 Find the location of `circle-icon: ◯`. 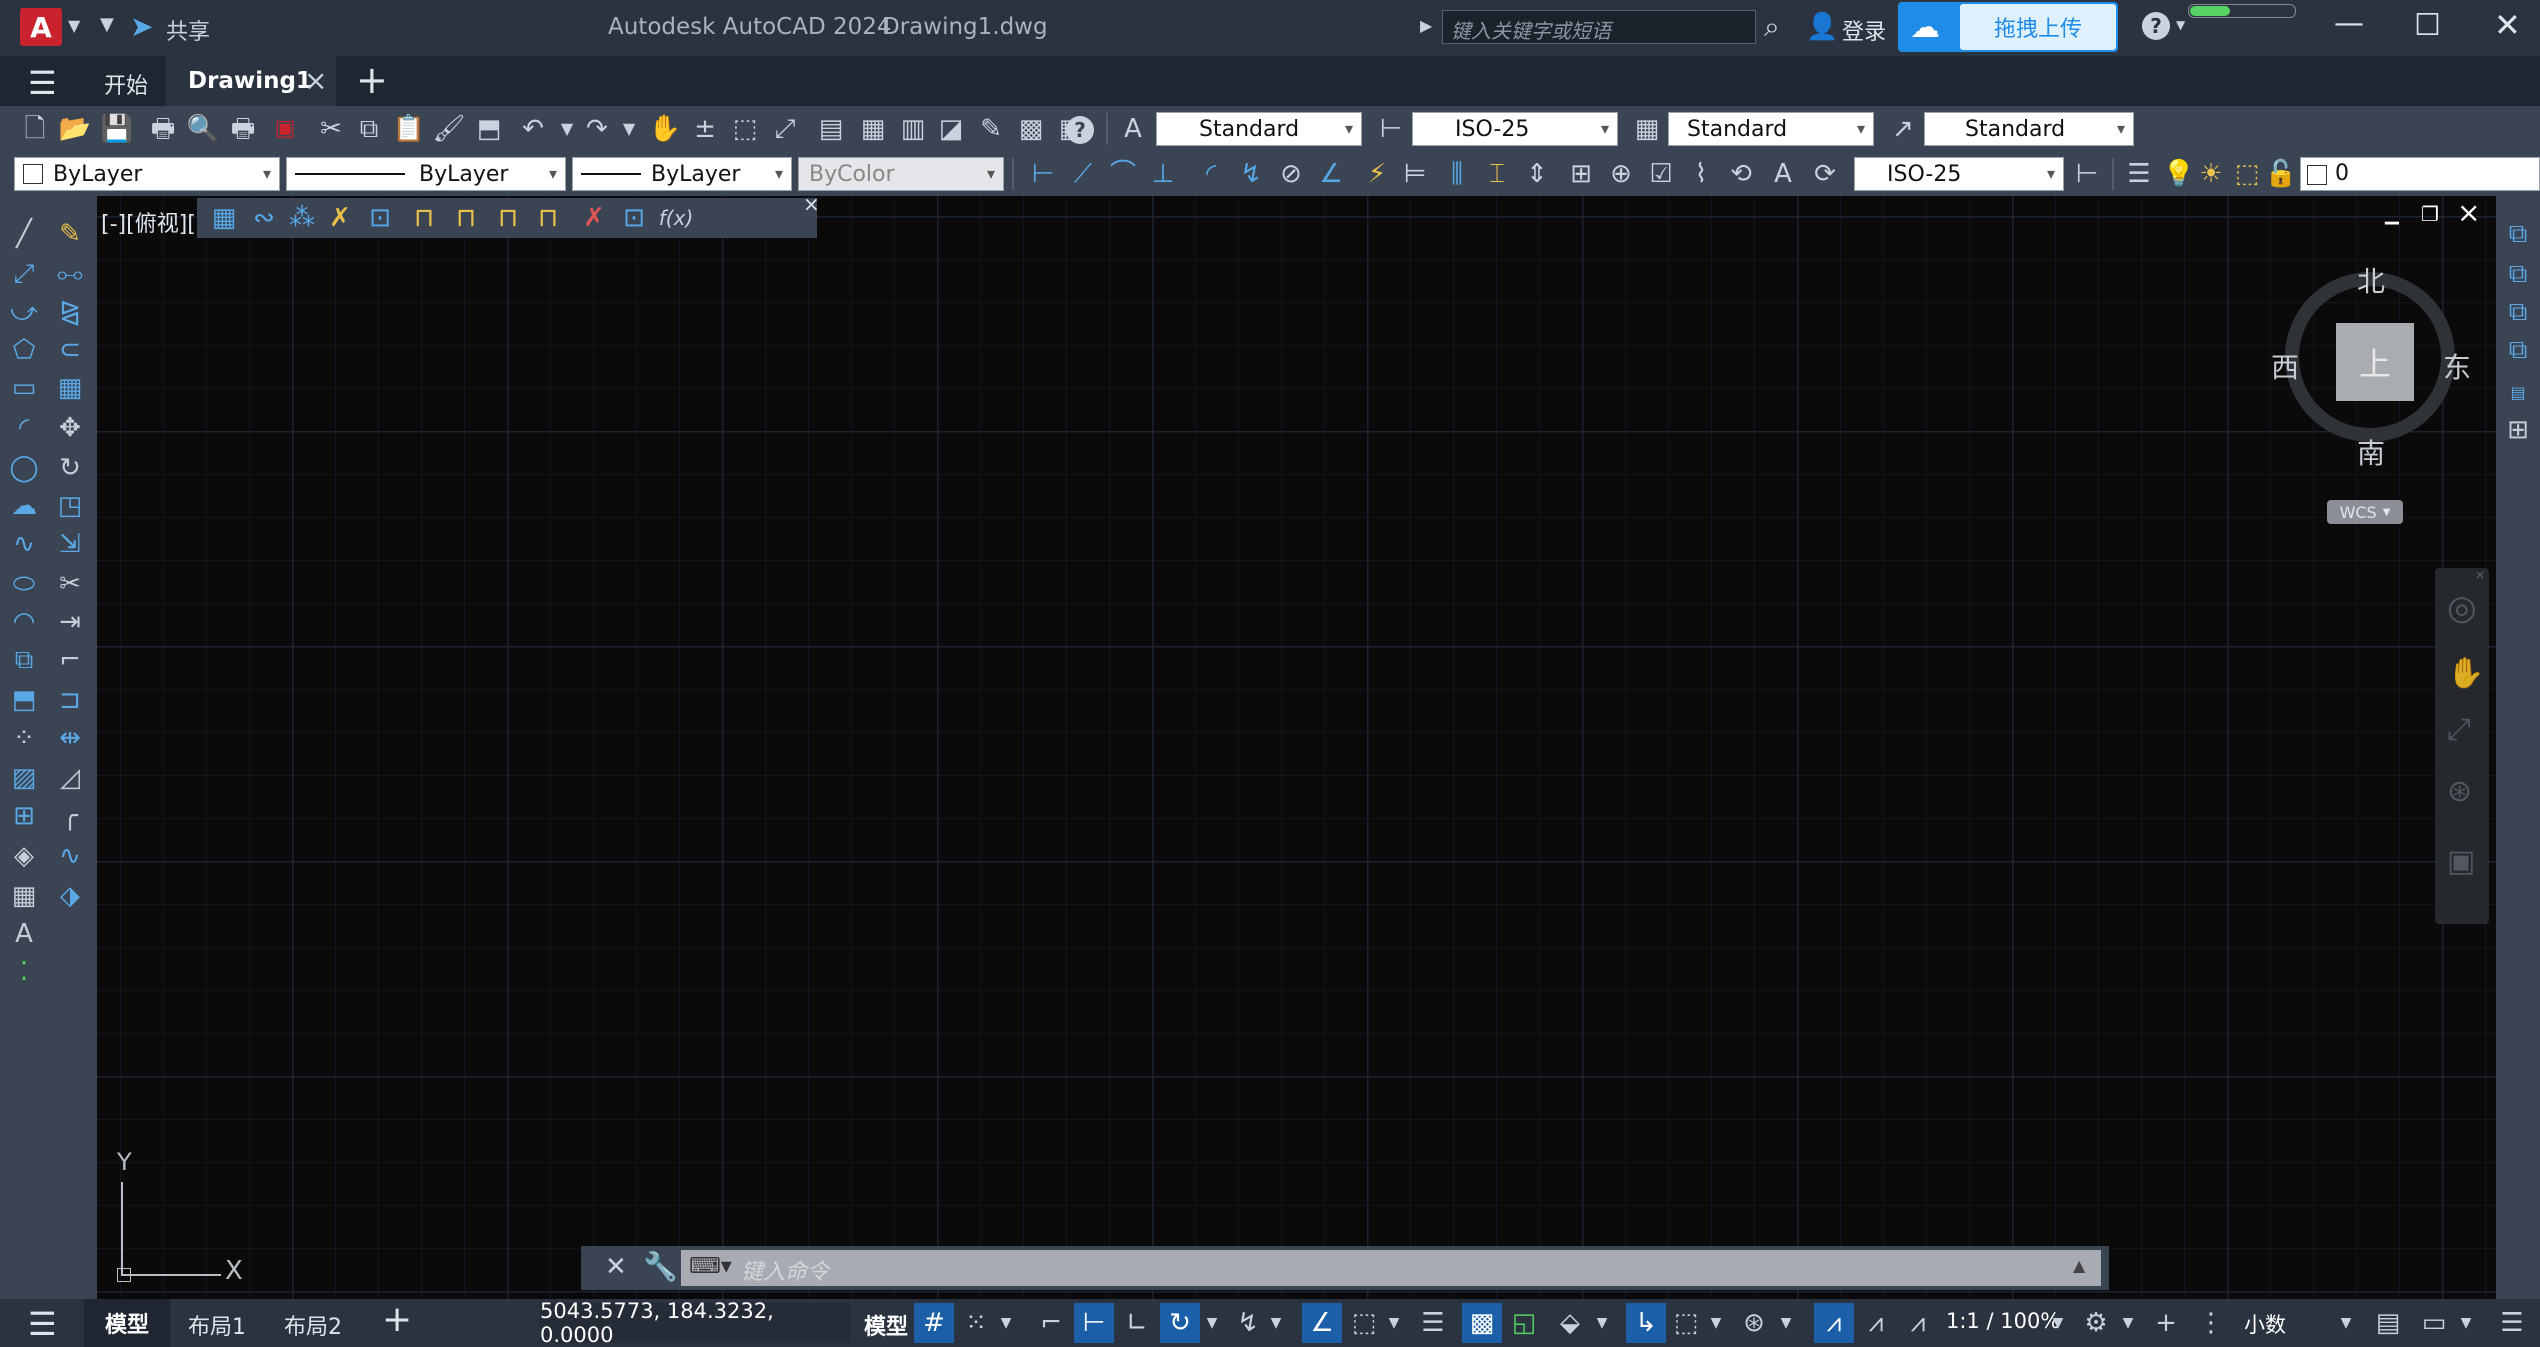

circle-icon: ◯ is located at coordinates (24, 468).